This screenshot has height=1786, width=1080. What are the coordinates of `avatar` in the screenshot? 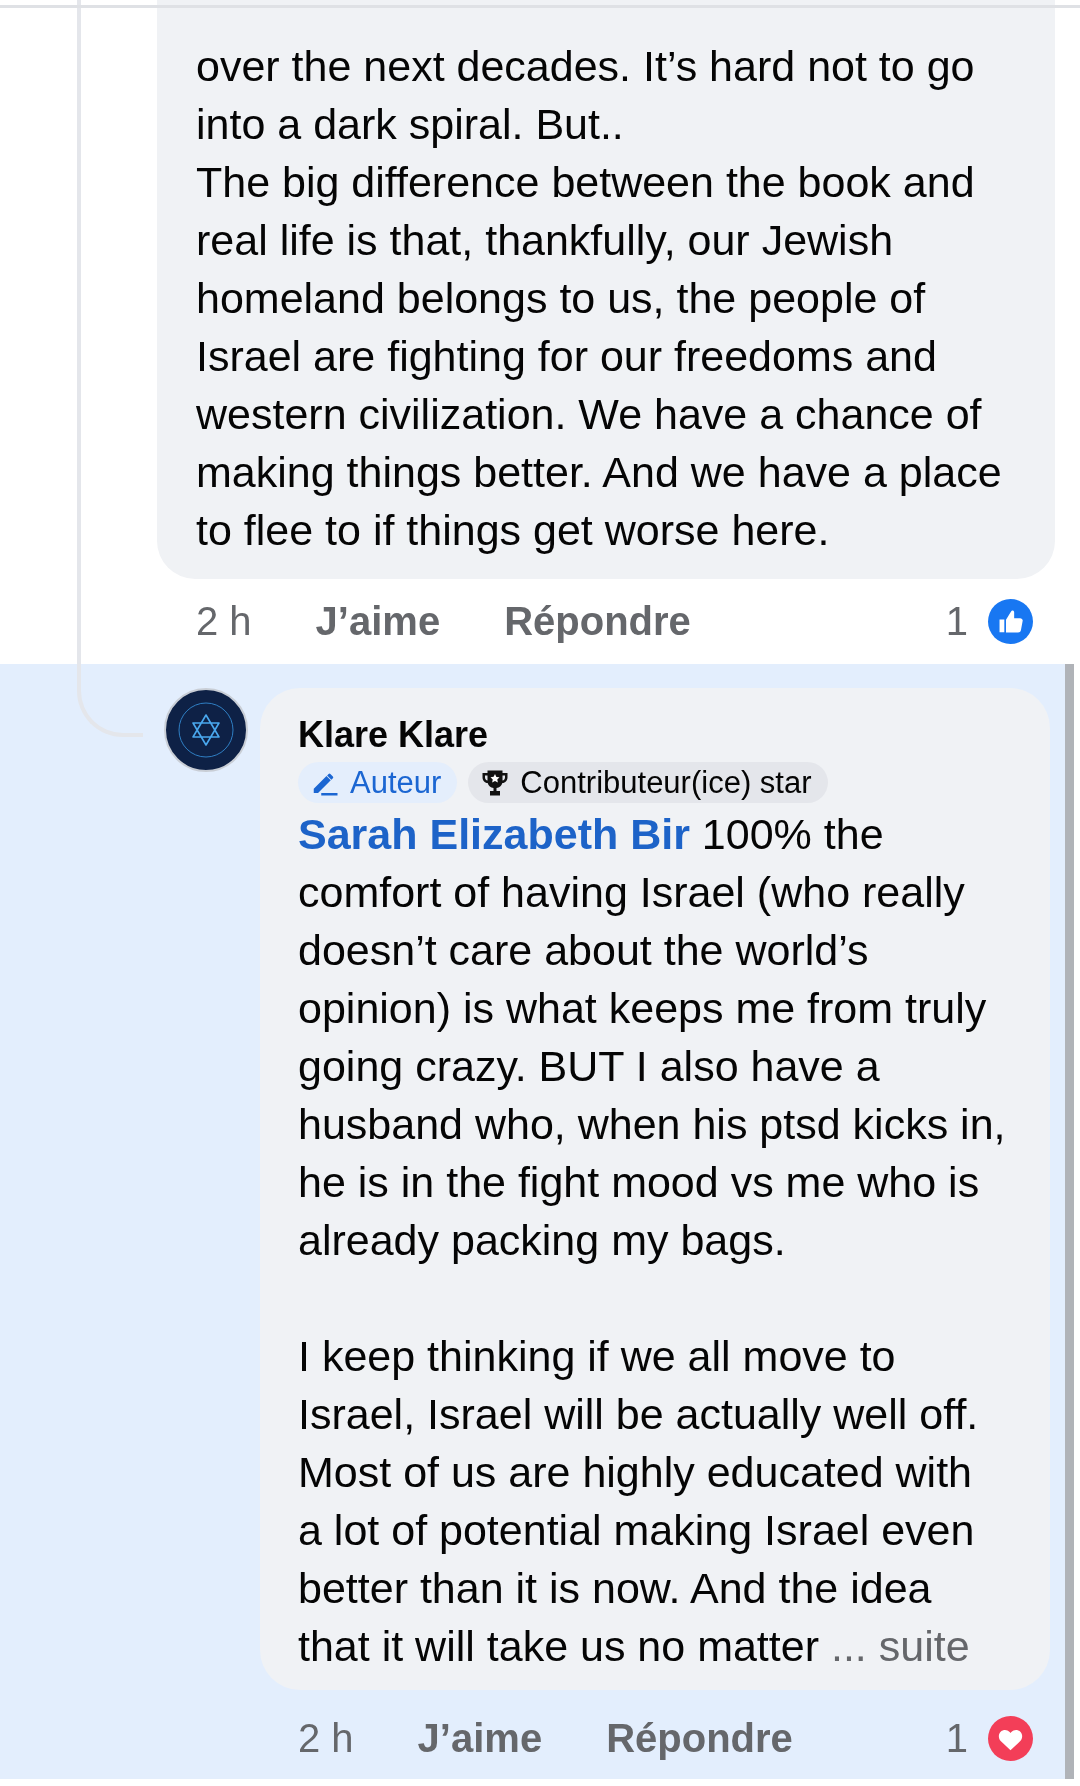 It's located at (206, 730).